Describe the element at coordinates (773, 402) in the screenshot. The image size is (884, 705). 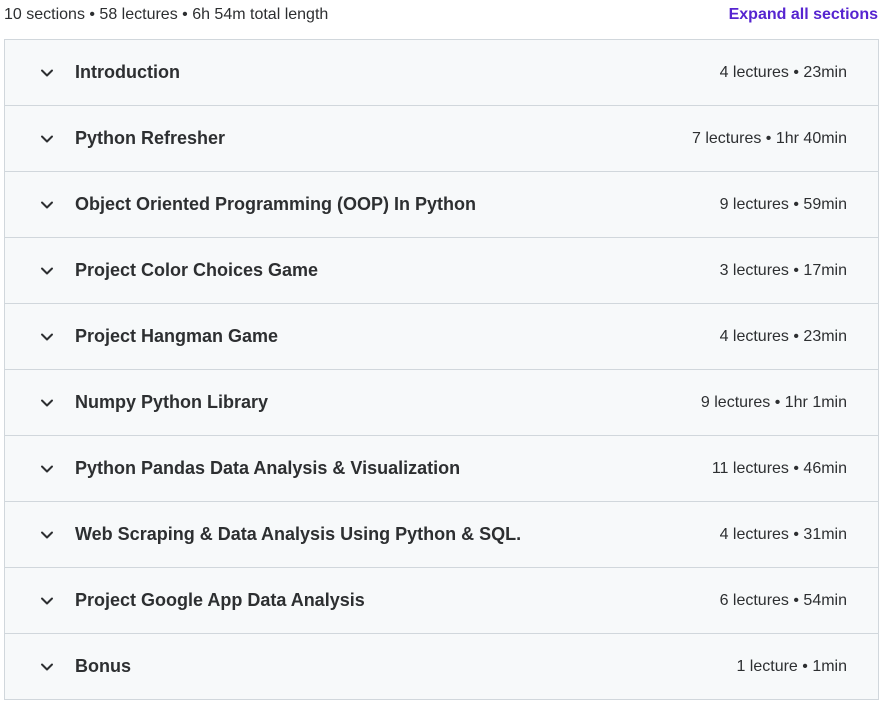
I see `section-meta: 9 lectures • 1hr 1min` at that location.